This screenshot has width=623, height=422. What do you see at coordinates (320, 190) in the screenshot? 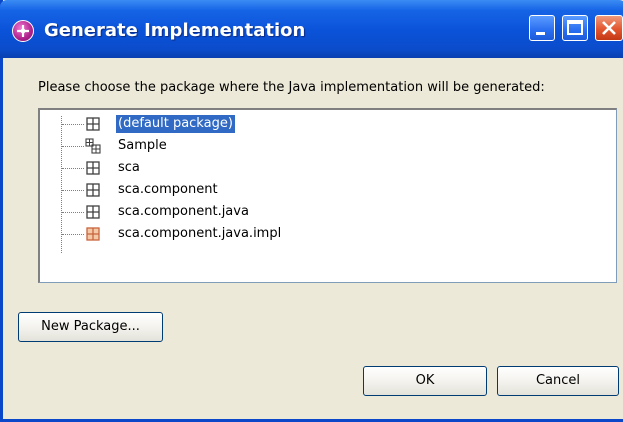
I see `tree-item-sca-component: sca.component` at bounding box center [320, 190].